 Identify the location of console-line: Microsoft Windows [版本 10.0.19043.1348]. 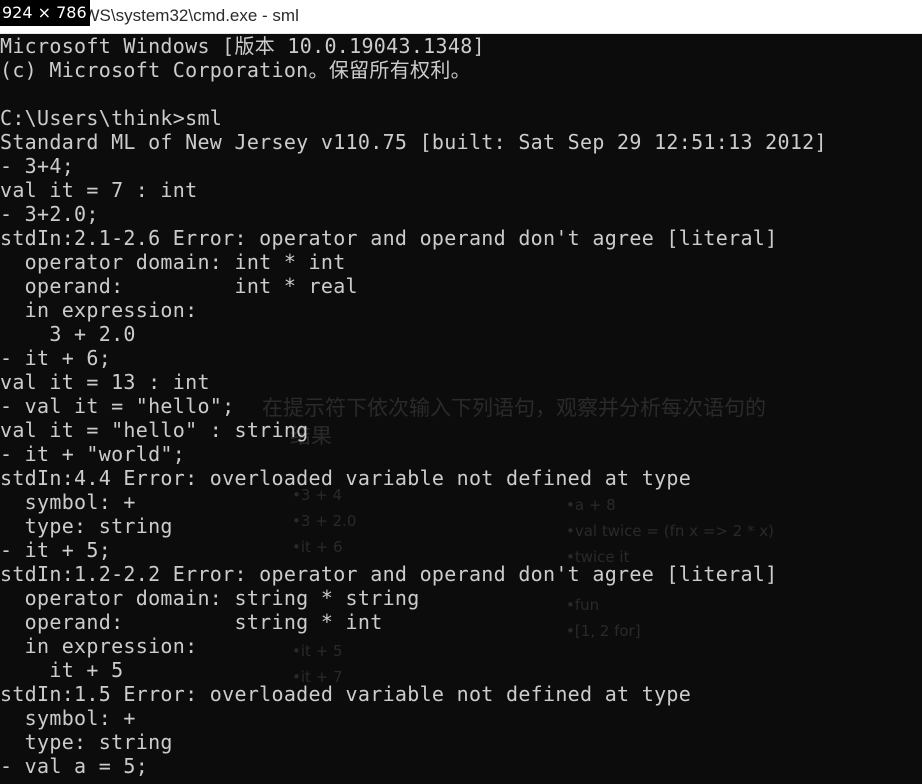
(242, 46).